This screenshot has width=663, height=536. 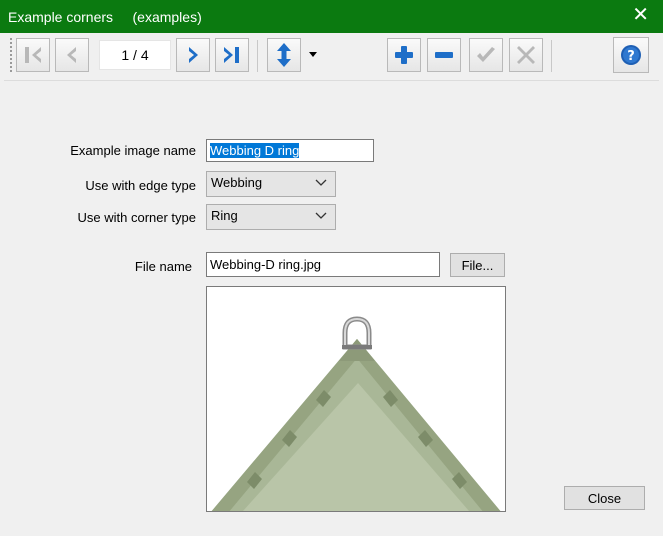 I want to click on next-record-icon, so click(x=193, y=55).